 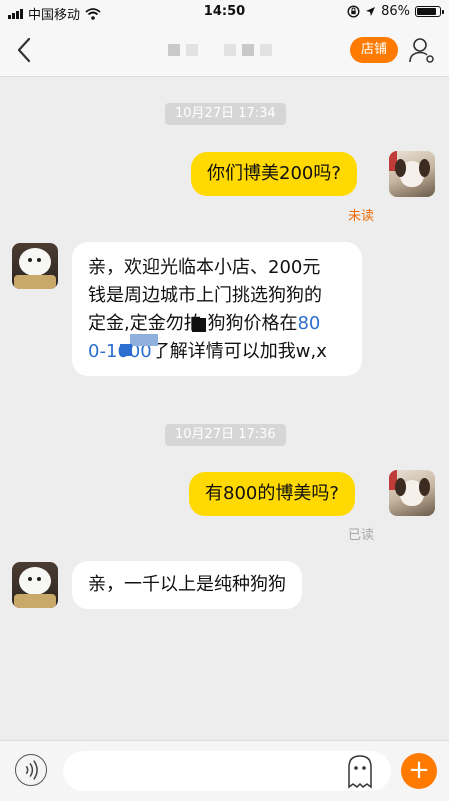 What do you see at coordinates (274, 174) in the screenshot?
I see `outgoing-message-bubble: 你们博美200吗?` at bounding box center [274, 174].